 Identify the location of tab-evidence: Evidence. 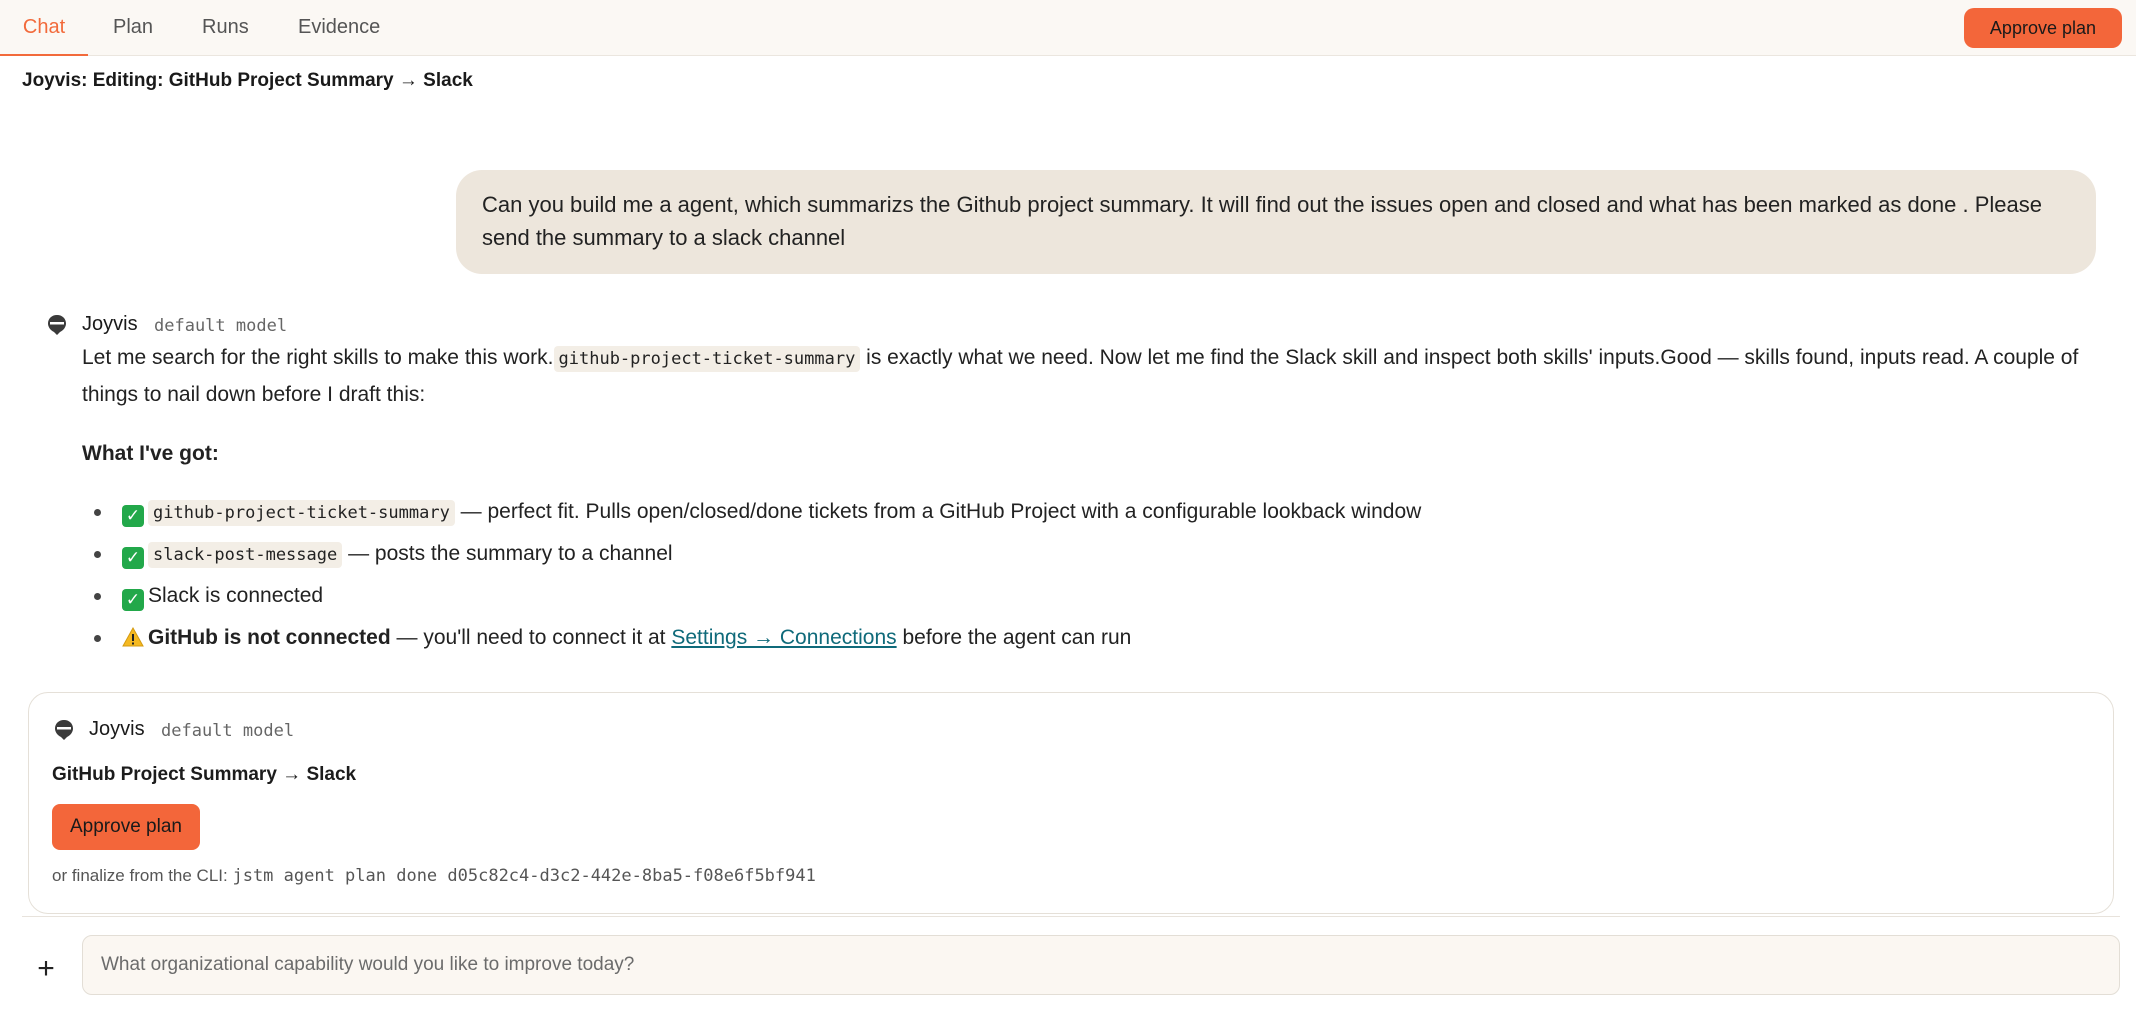
(339, 28).